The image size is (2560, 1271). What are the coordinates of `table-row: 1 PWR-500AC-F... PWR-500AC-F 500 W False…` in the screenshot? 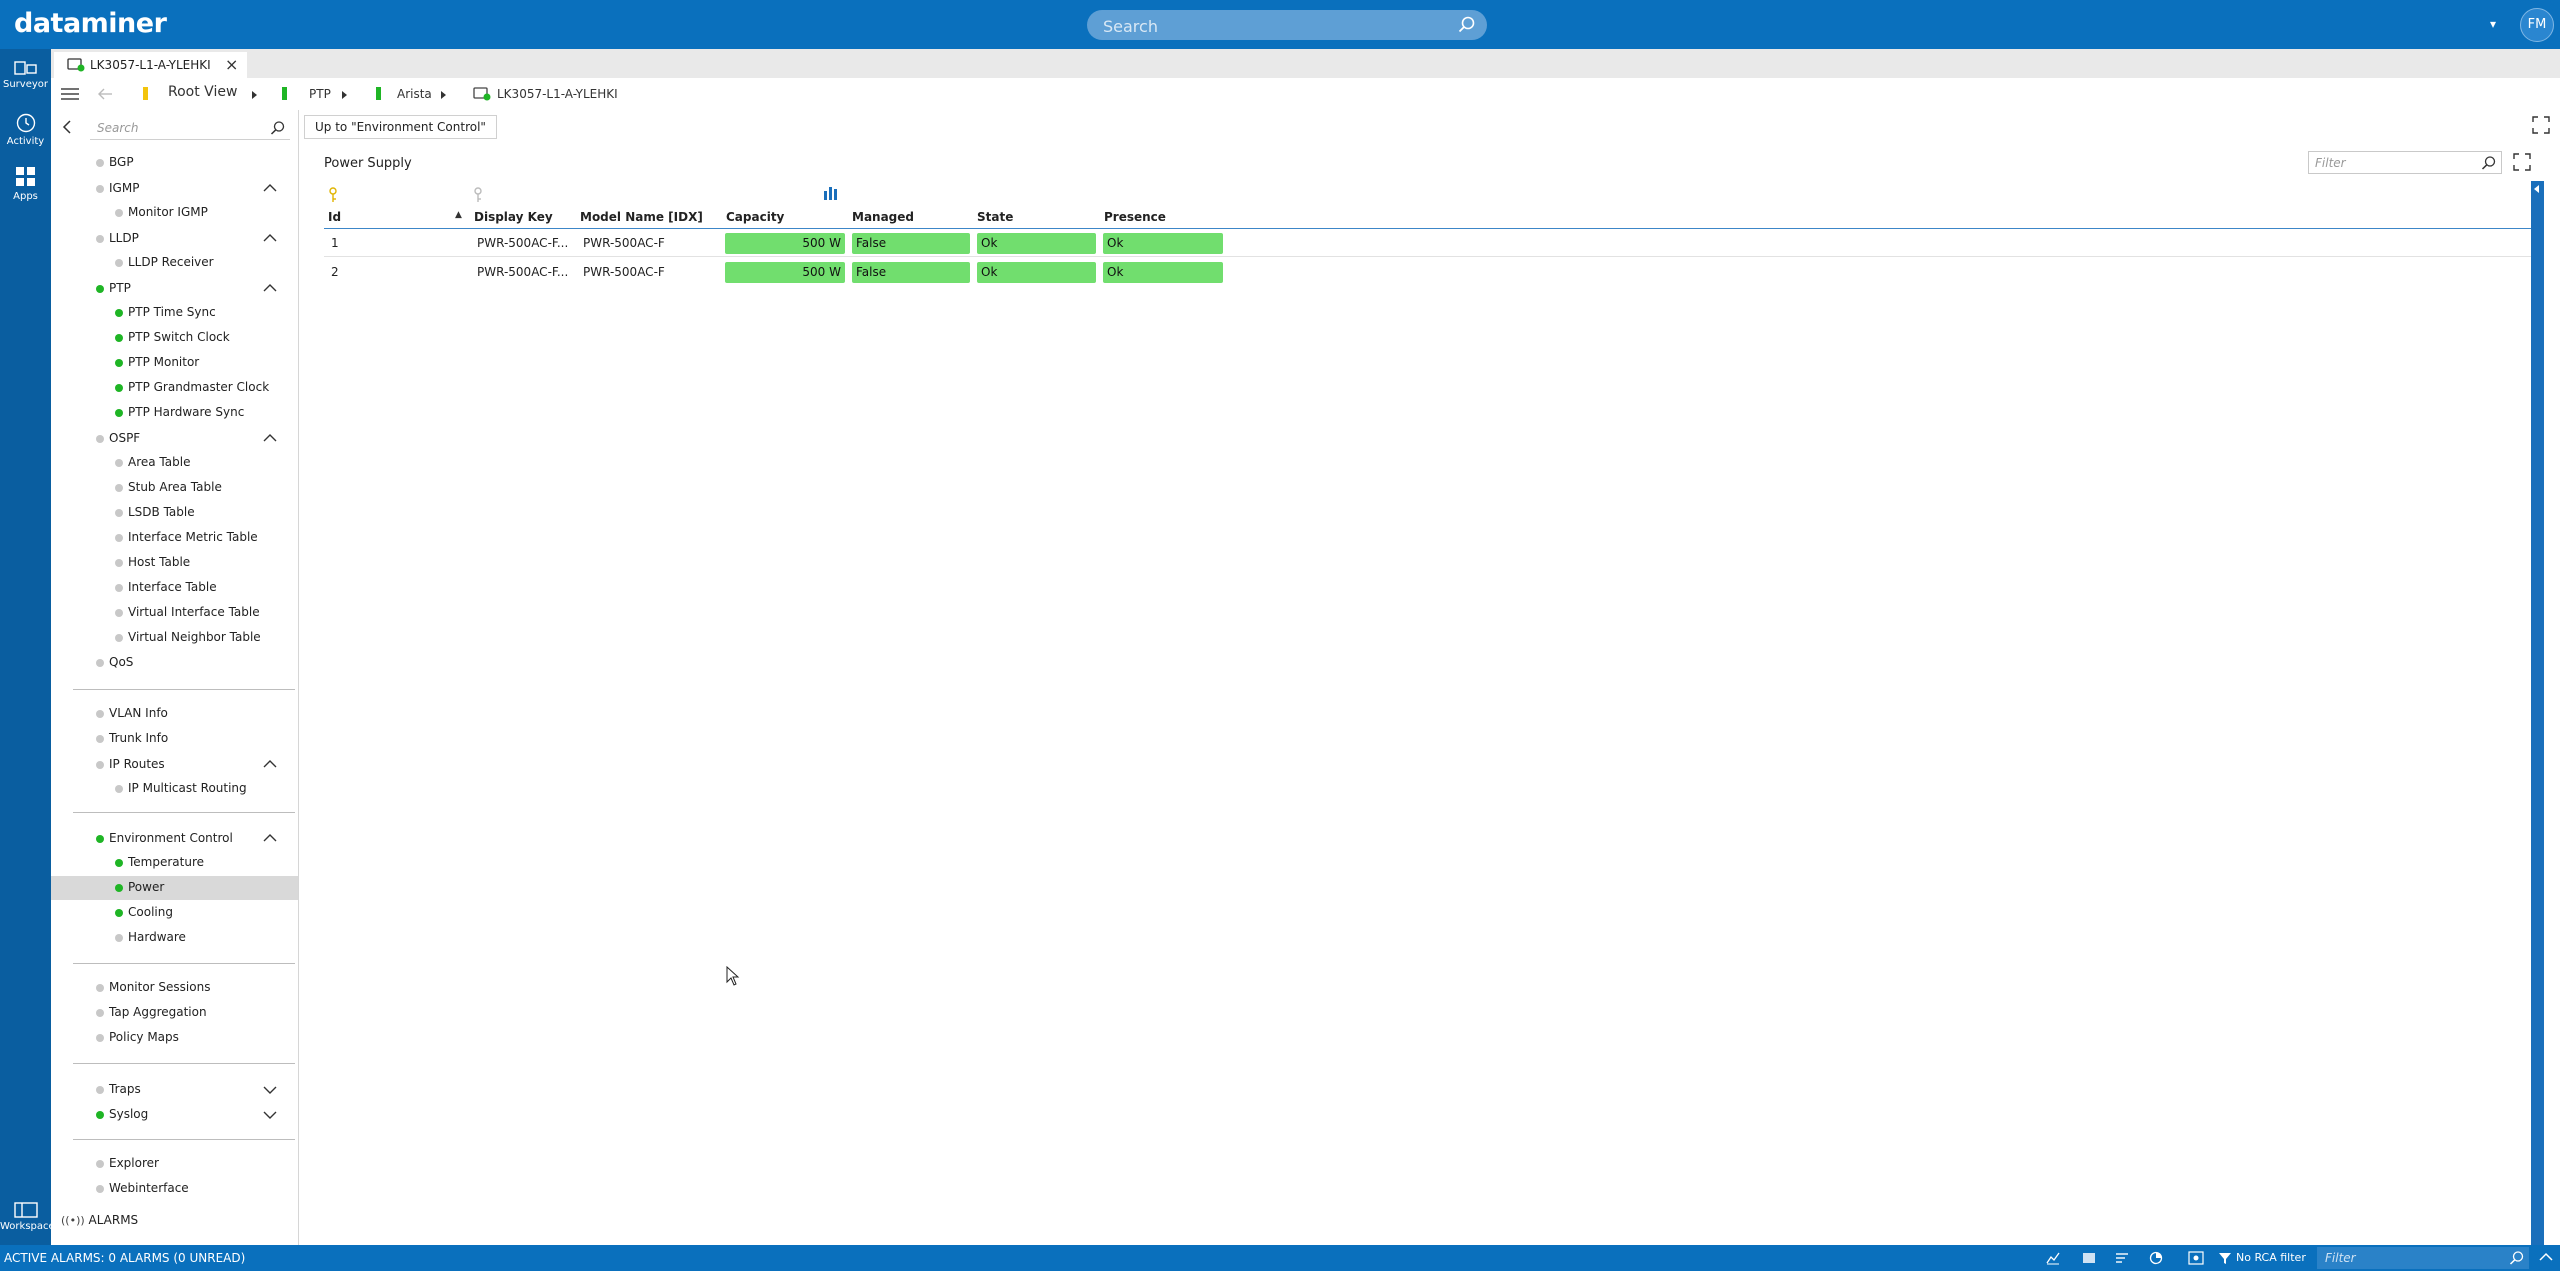 It's located at (1427, 243).